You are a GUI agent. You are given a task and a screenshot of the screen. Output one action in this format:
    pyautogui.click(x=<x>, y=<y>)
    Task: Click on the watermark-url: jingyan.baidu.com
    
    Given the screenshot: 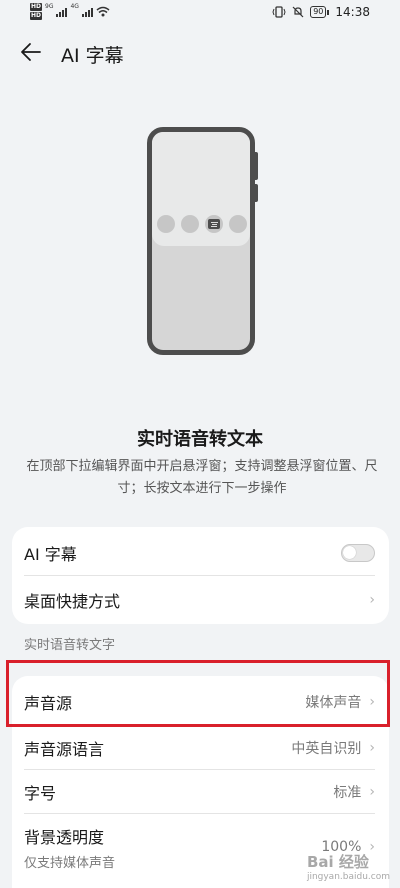 What is the action you would take?
    pyautogui.click(x=348, y=877)
    